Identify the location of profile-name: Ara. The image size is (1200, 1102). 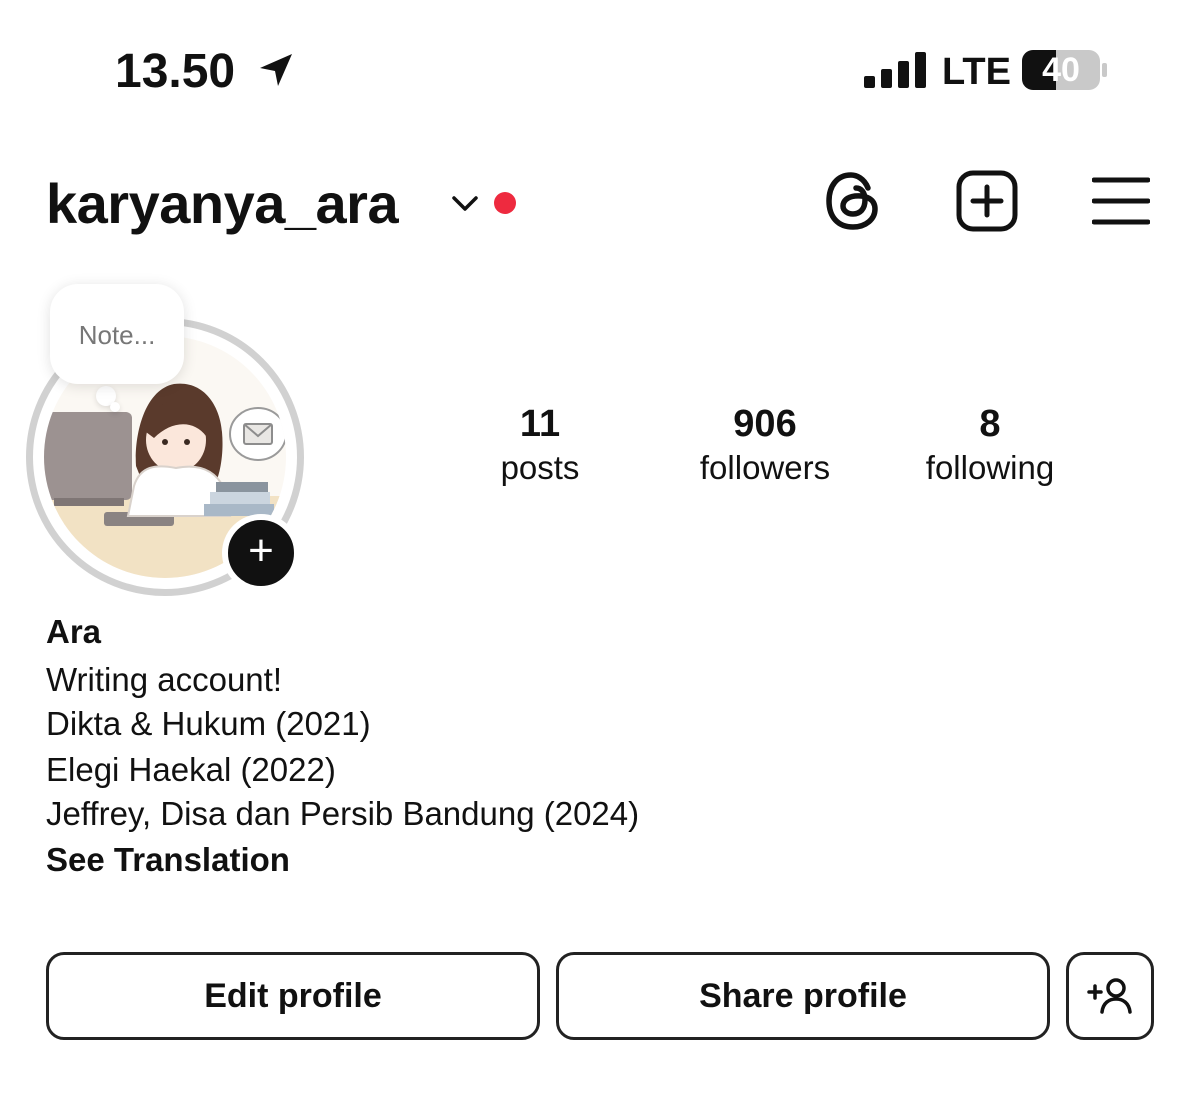
(74, 631).